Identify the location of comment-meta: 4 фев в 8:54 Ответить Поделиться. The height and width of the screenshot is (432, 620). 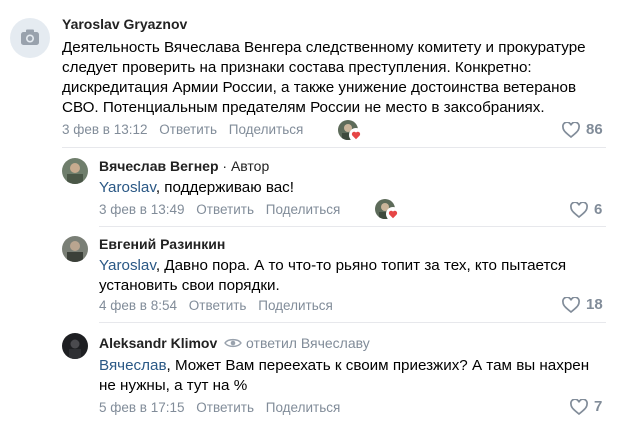
(220, 305).